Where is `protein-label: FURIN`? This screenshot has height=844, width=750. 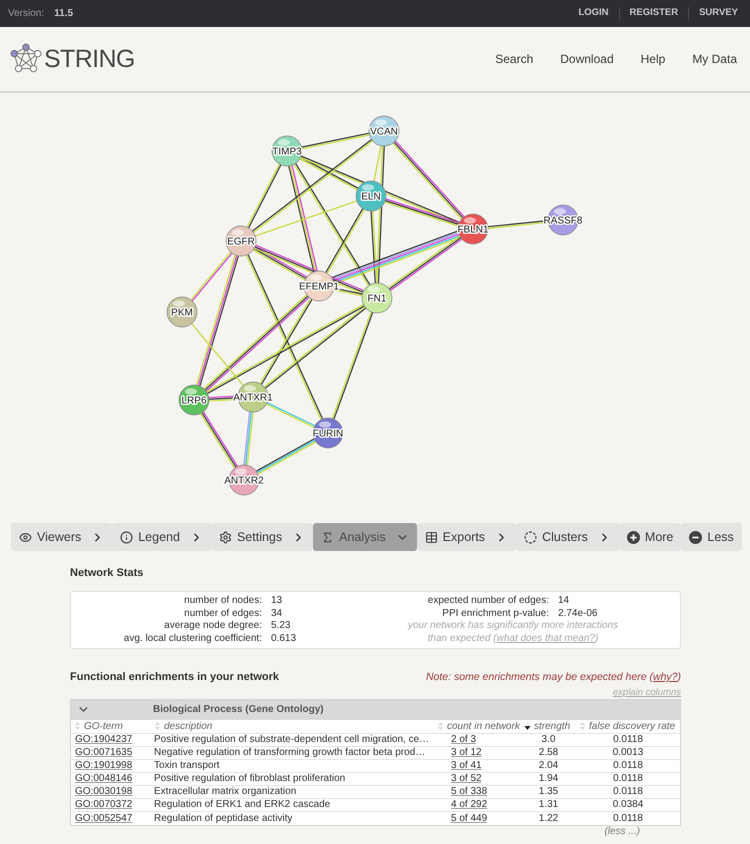
protein-label: FURIN is located at coordinates (328, 434).